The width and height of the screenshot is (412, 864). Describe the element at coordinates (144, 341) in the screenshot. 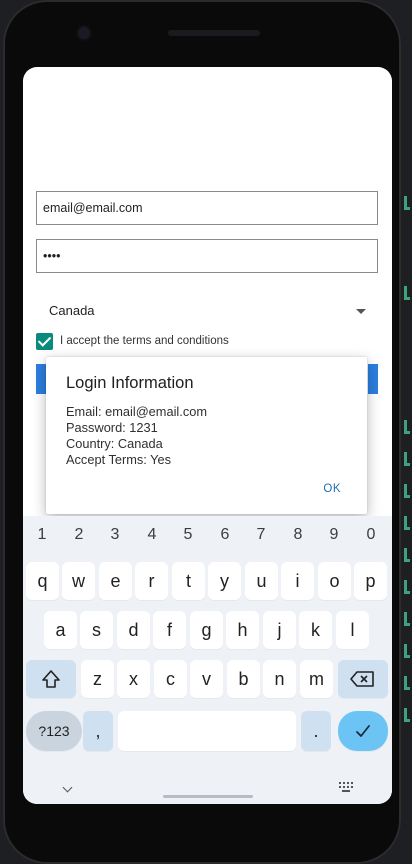

I see `terms-checkbox-label: I accept the terms and conditions` at that location.